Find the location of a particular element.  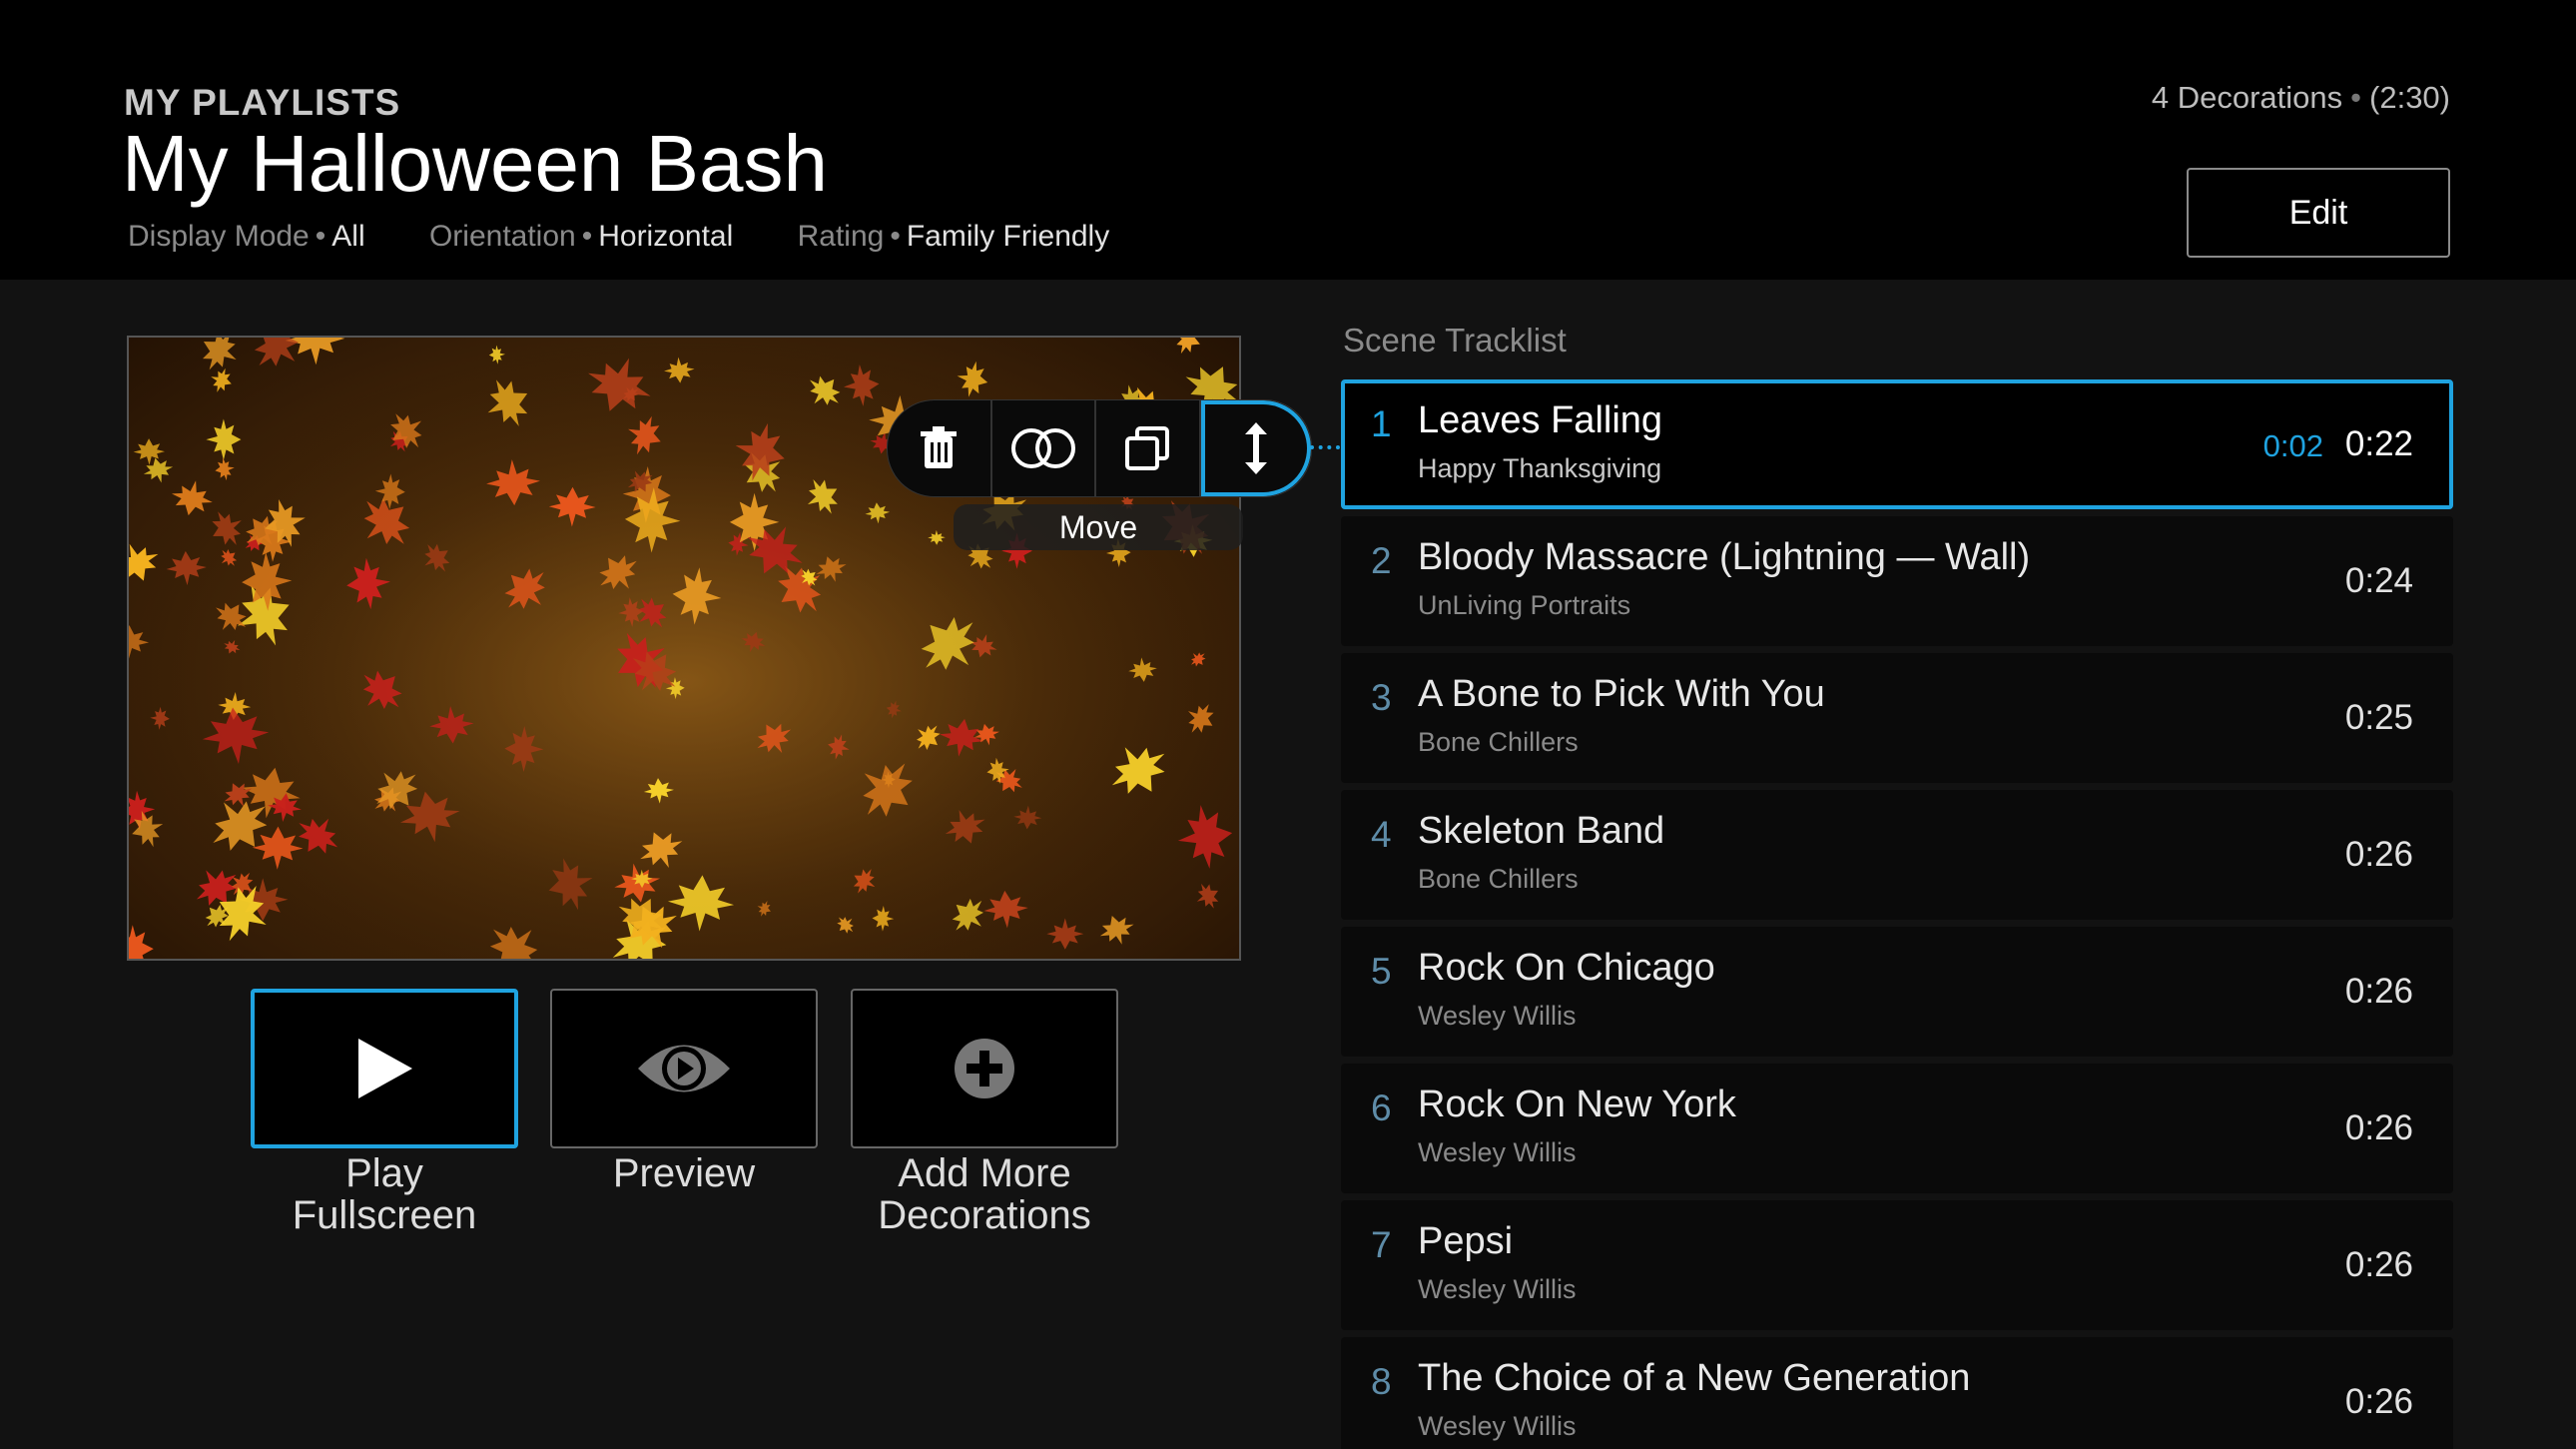

duplicate-icon is located at coordinates (1148, 448).